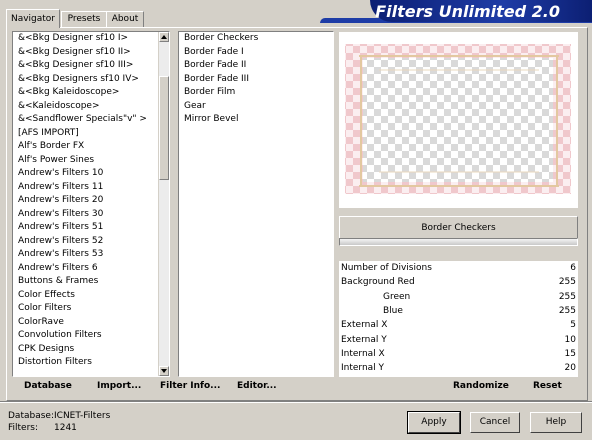 The width and height of the screenshot is (592, 440). I want to click on parameter-value: 15, so click(570, 354).